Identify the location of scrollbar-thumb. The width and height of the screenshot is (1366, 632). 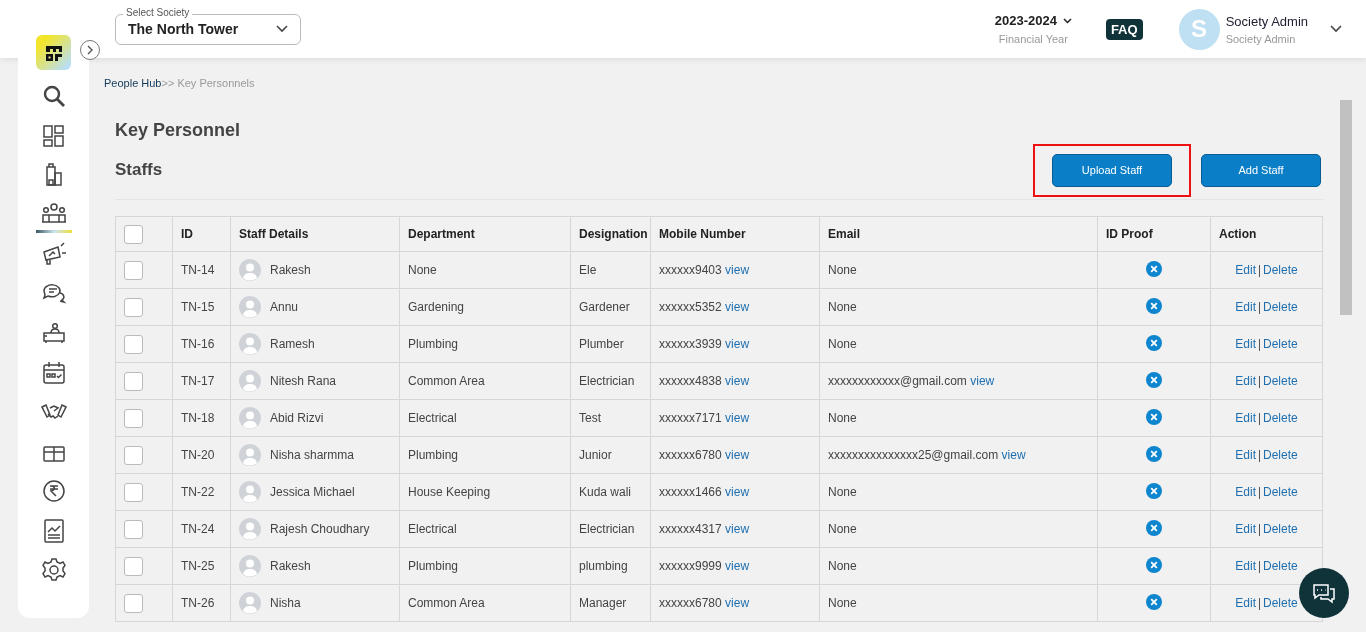
(1346, 207).